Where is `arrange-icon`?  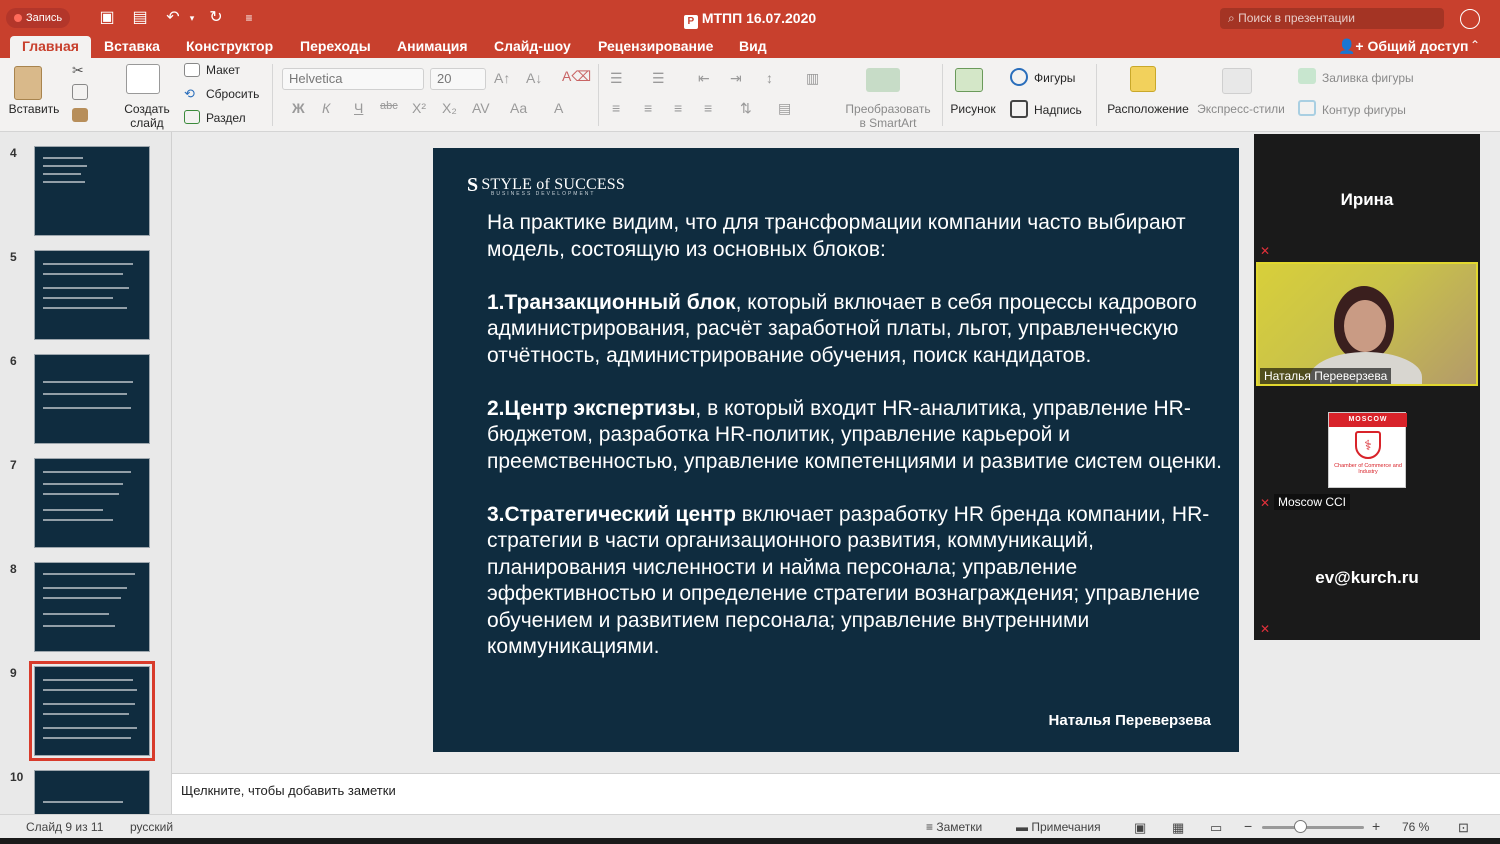
arrange-icon is located at coordinates (1143, 79).